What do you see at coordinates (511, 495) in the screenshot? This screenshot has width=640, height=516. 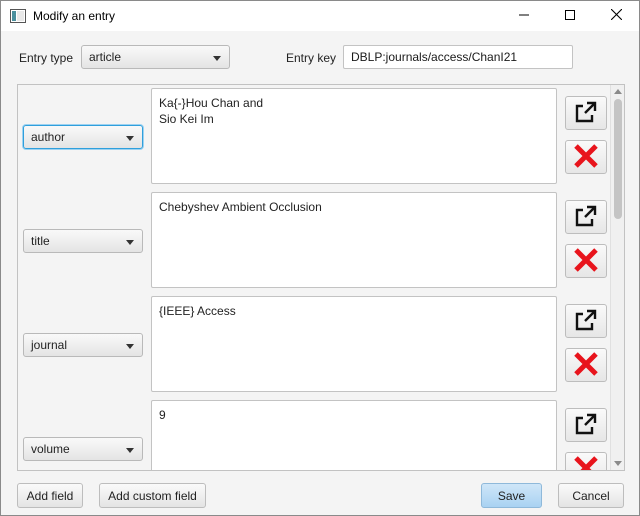 I see `save-button: Save` at bounding box center [511, 495].